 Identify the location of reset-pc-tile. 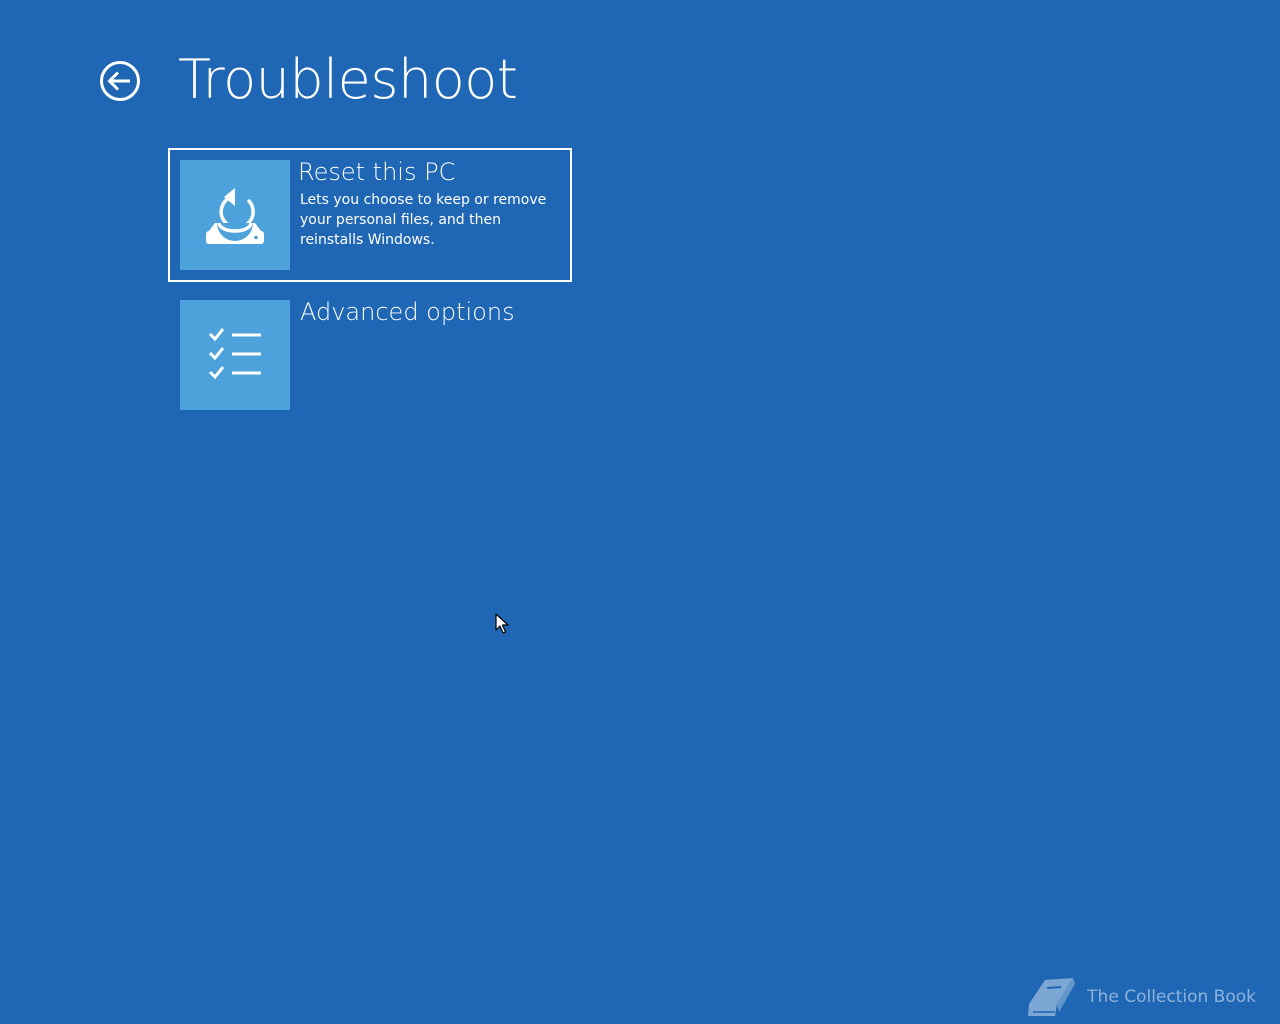
(235, 215).